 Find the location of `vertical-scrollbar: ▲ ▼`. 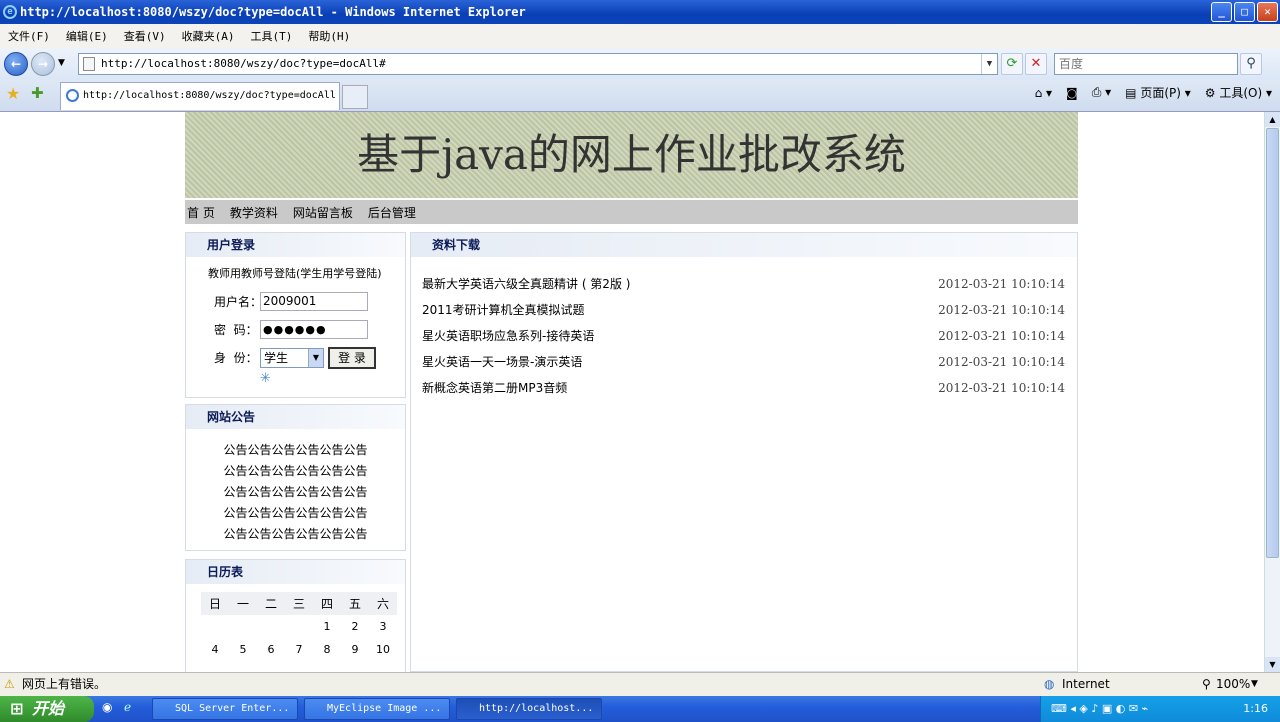

vertical-scrollbar: ▲ ▼ is located at coordinates (1272, 392).